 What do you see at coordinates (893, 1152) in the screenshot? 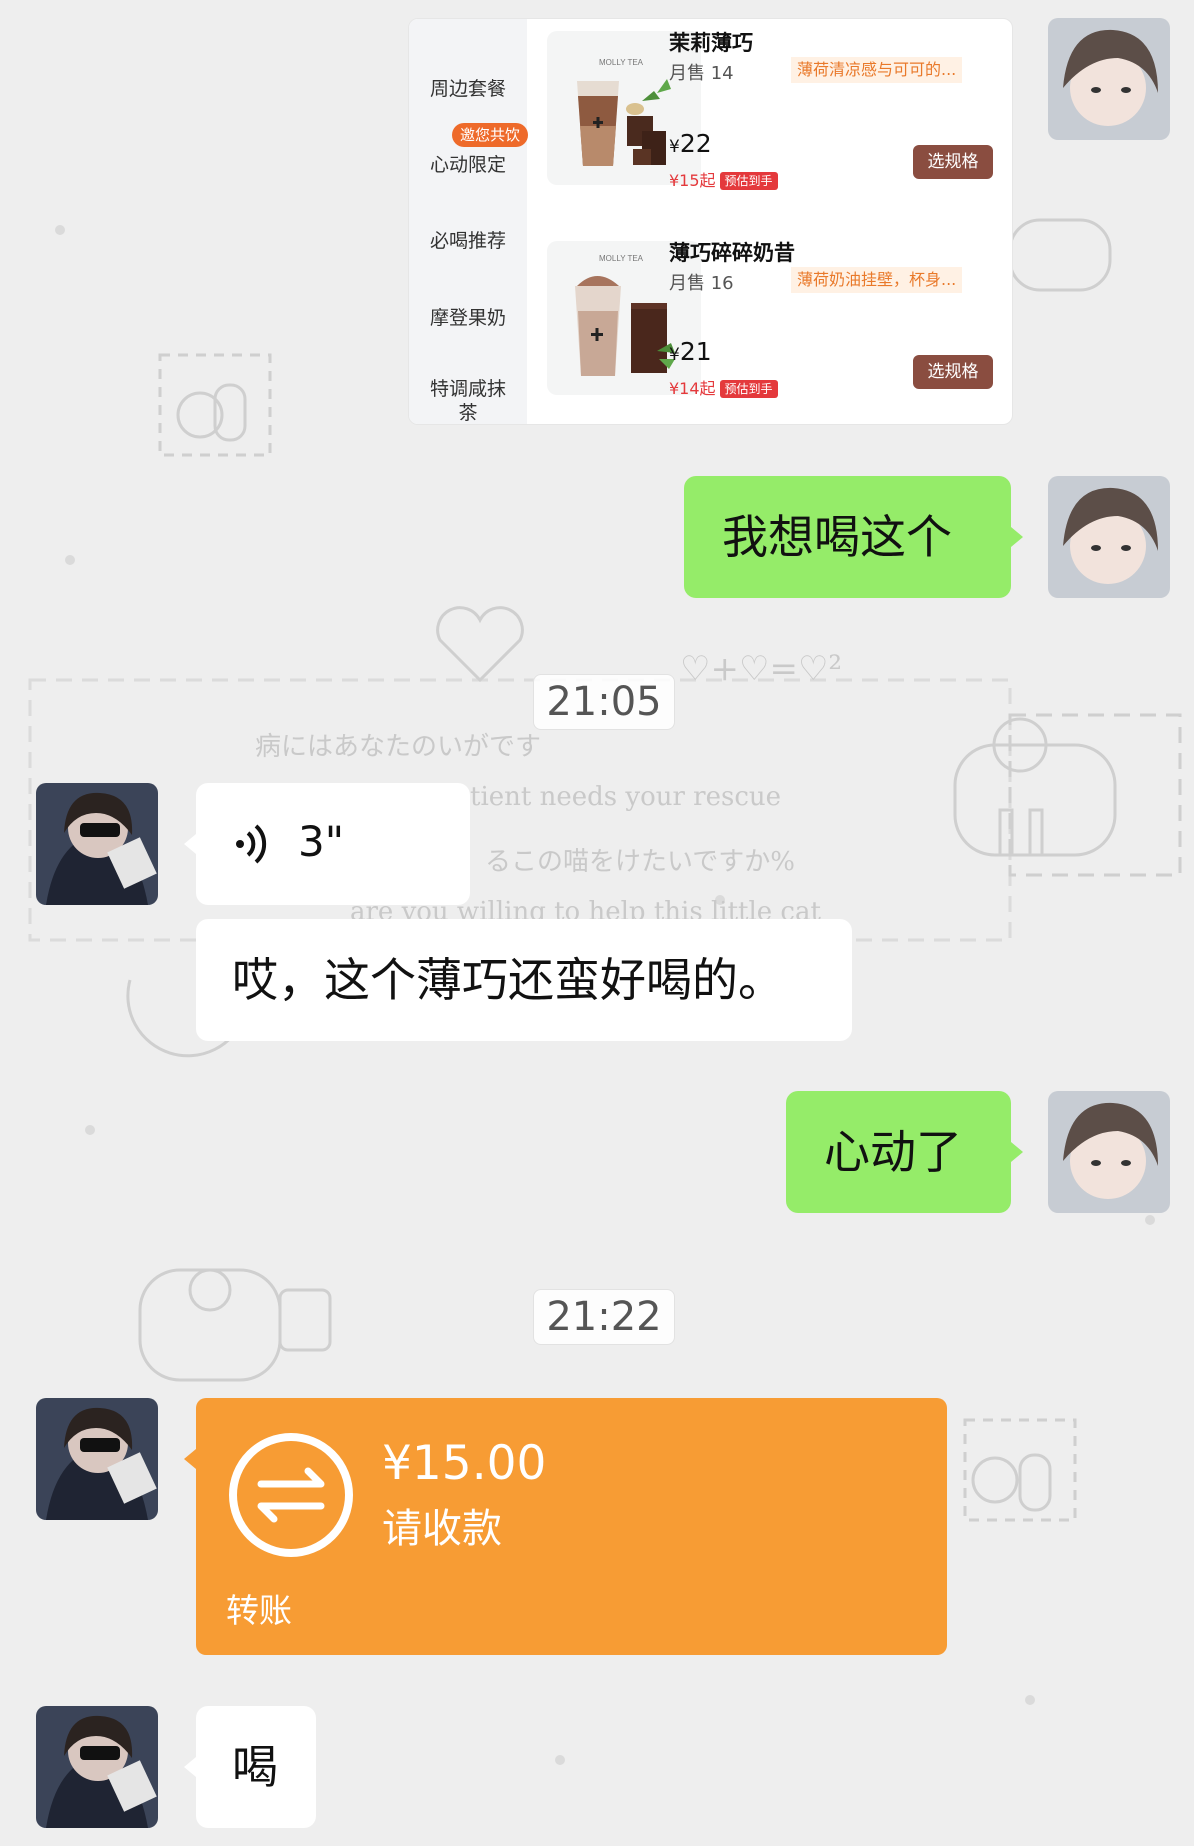
I see `message-text: 心动了` at bounding box center [893, 1152].